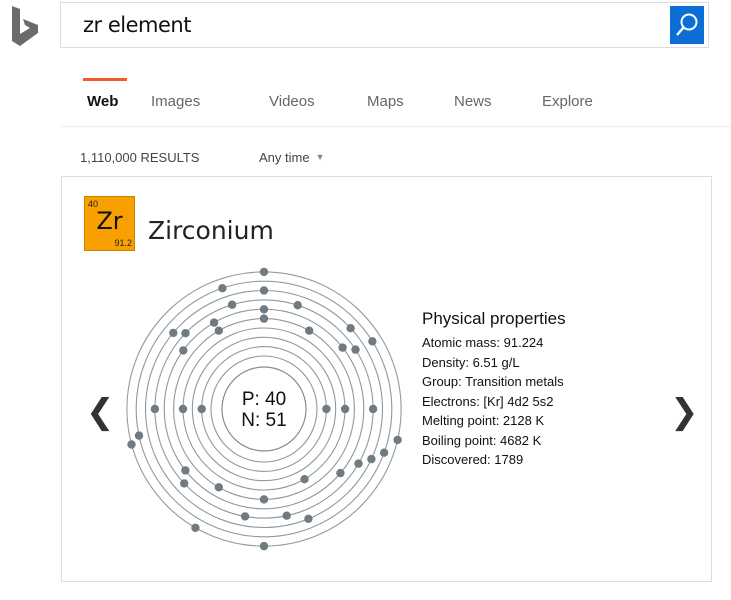  Describe the element at coordinates (488, 401) in the screenshot. I see `property-row: Electrons: [Kr] 4d2 5s2` at that location.